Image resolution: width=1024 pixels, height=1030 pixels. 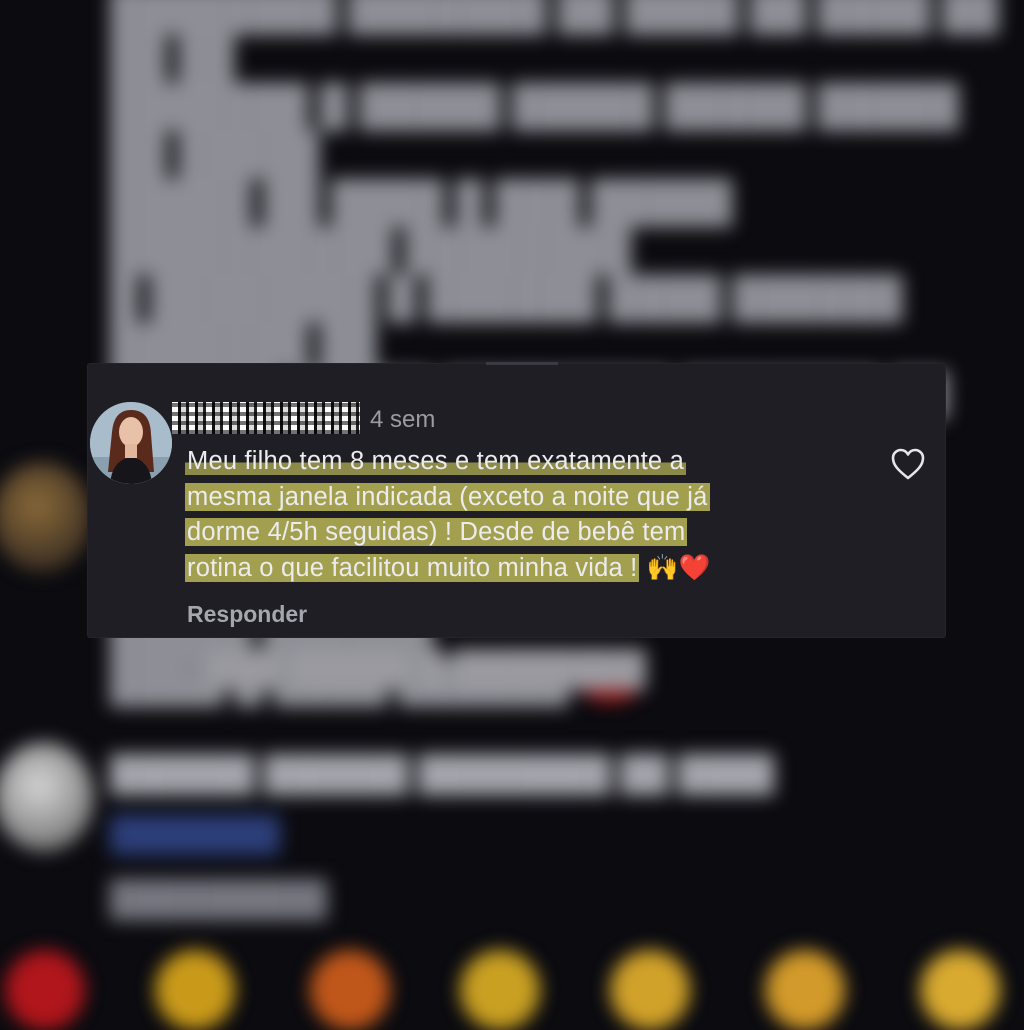 What do you see at coordinates (908, 464) in the screenshot?
I see `heart-outline-icon` at bounding box center [908, 464].